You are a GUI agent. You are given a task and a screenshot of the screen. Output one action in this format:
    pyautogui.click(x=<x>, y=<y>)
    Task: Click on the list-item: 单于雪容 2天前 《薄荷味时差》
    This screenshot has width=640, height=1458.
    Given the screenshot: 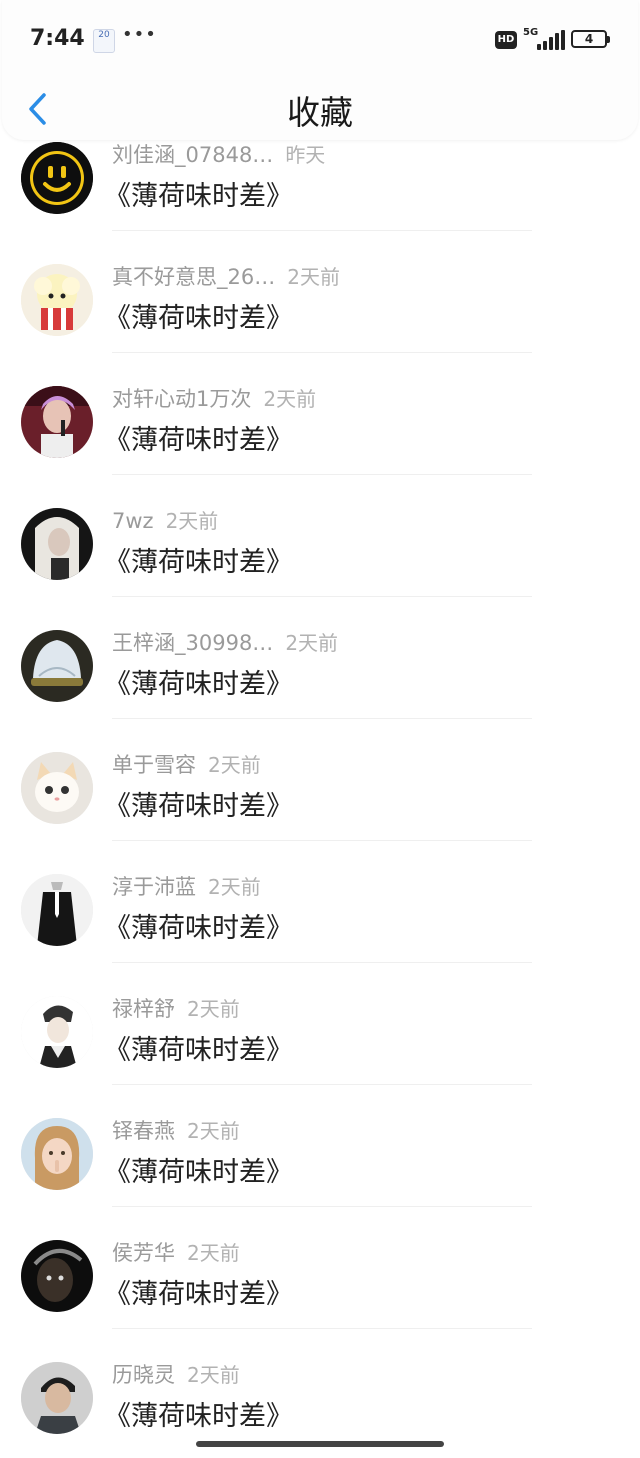 What is the action you would take?
    pyautogui.click(x=320, y=805)
    